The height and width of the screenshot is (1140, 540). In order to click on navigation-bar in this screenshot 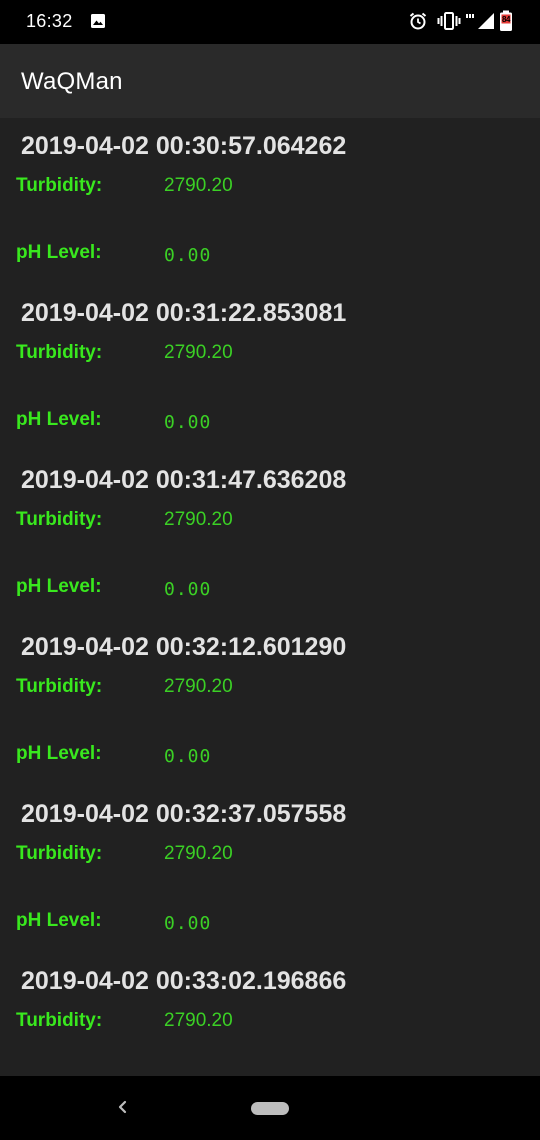, I will do `click(270, 1108)`.